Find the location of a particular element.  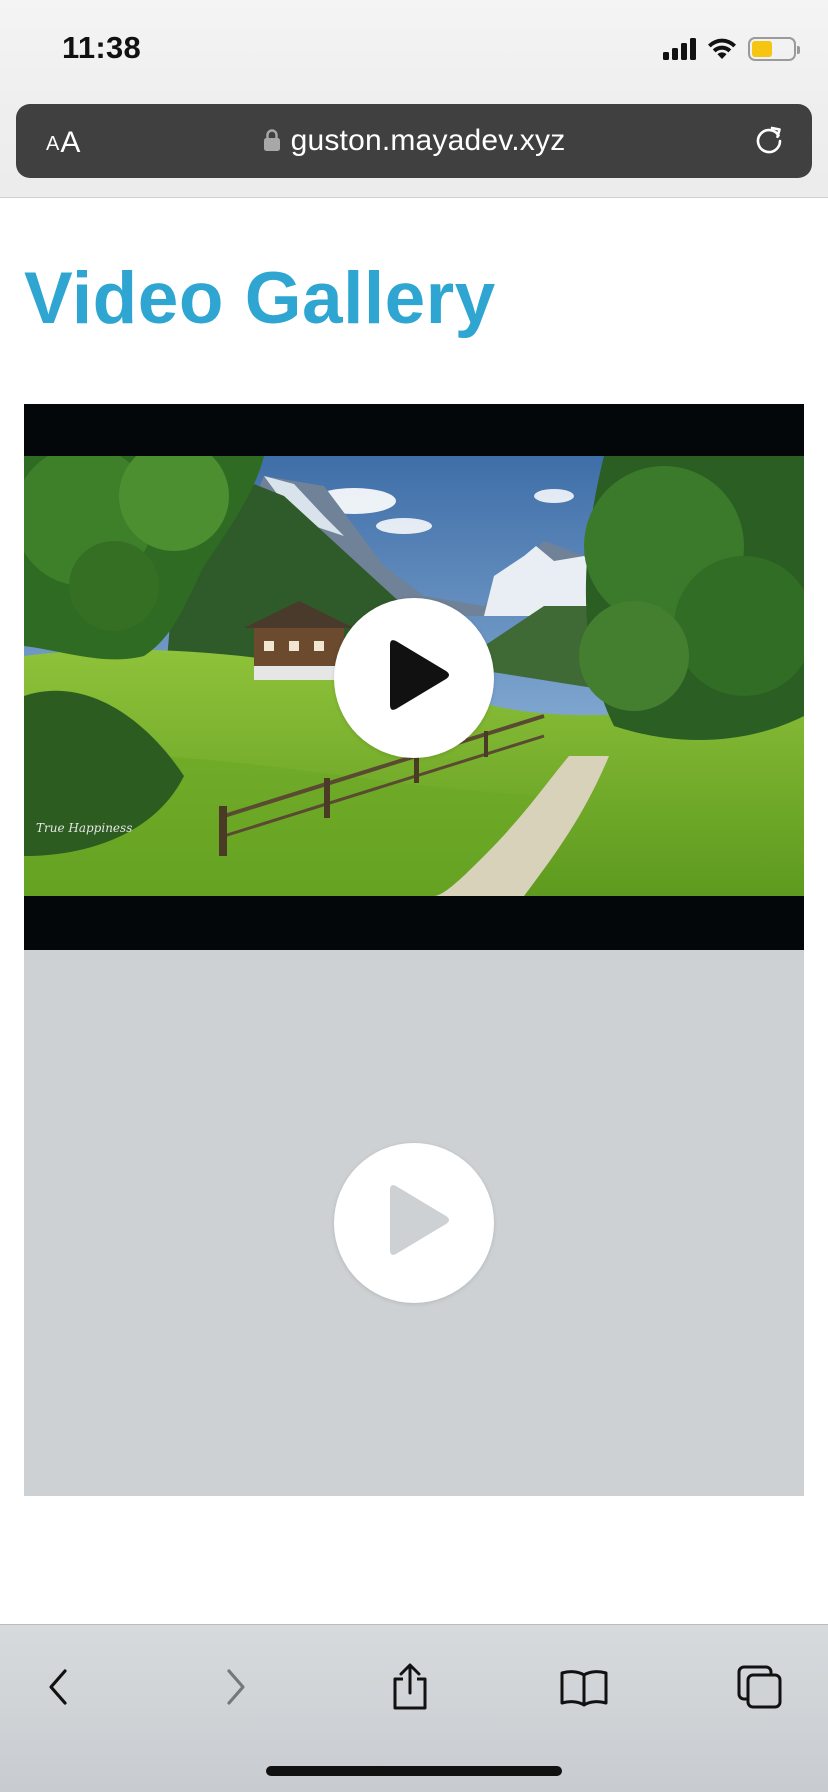

browser-top-chrome: 11:38 A A guston.mayadev.xyz is located at coordinates (414, 99).